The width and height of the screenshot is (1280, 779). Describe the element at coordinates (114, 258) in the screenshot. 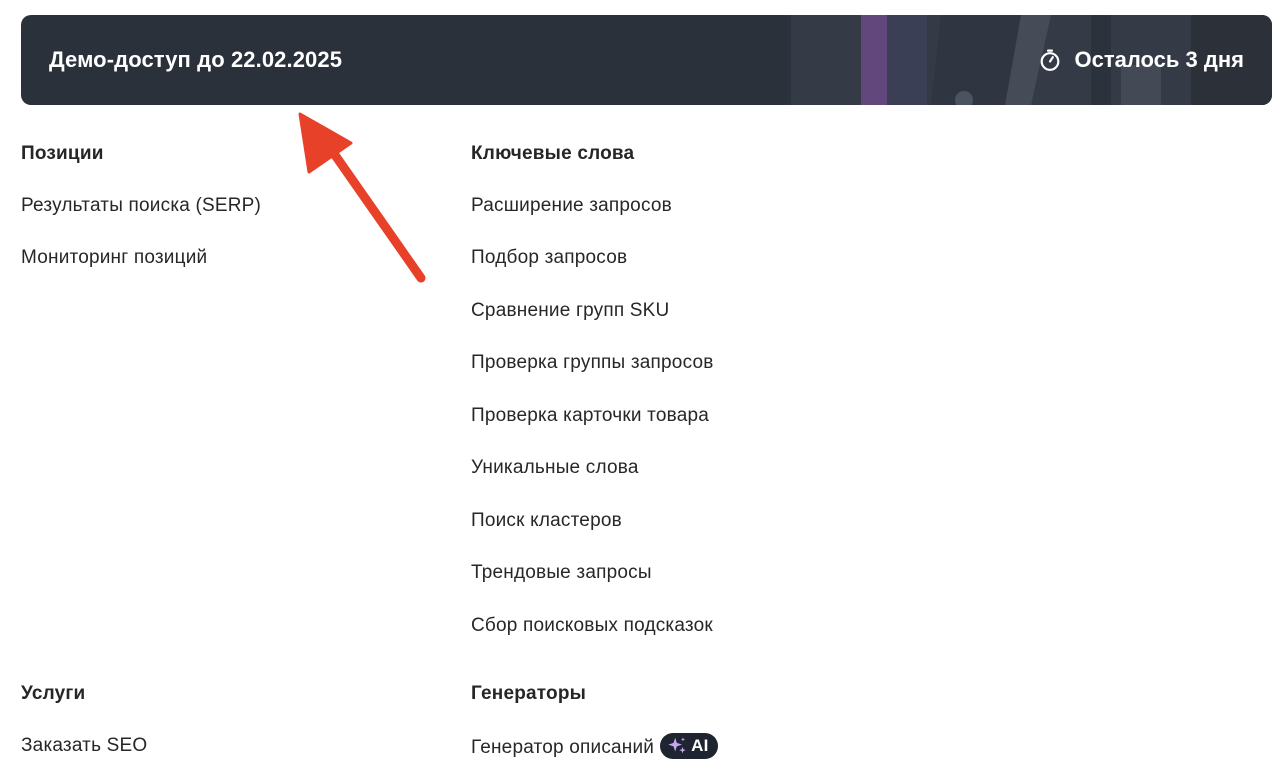

I see `menu-item-position-monitoring: Мониторинг позиций` at that location.